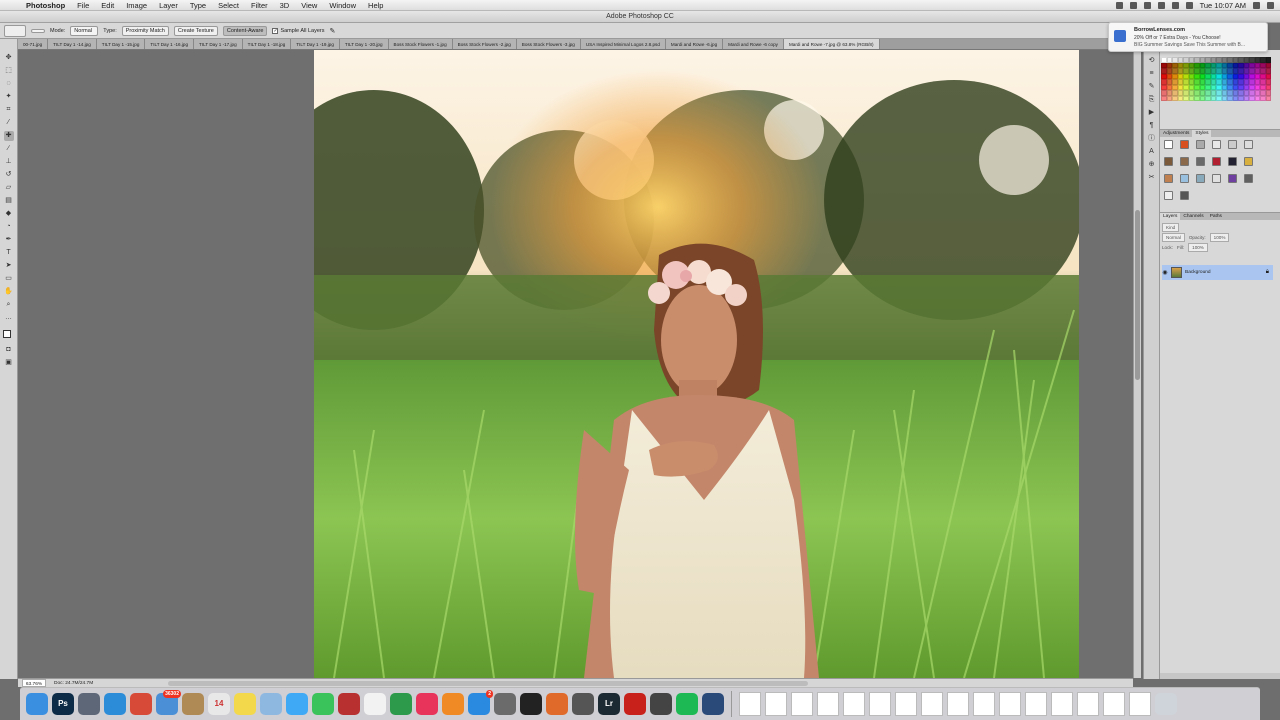  Describe the element at coordinates (342, 5) in the screenshot. I see `menu-window: Window` at that location.